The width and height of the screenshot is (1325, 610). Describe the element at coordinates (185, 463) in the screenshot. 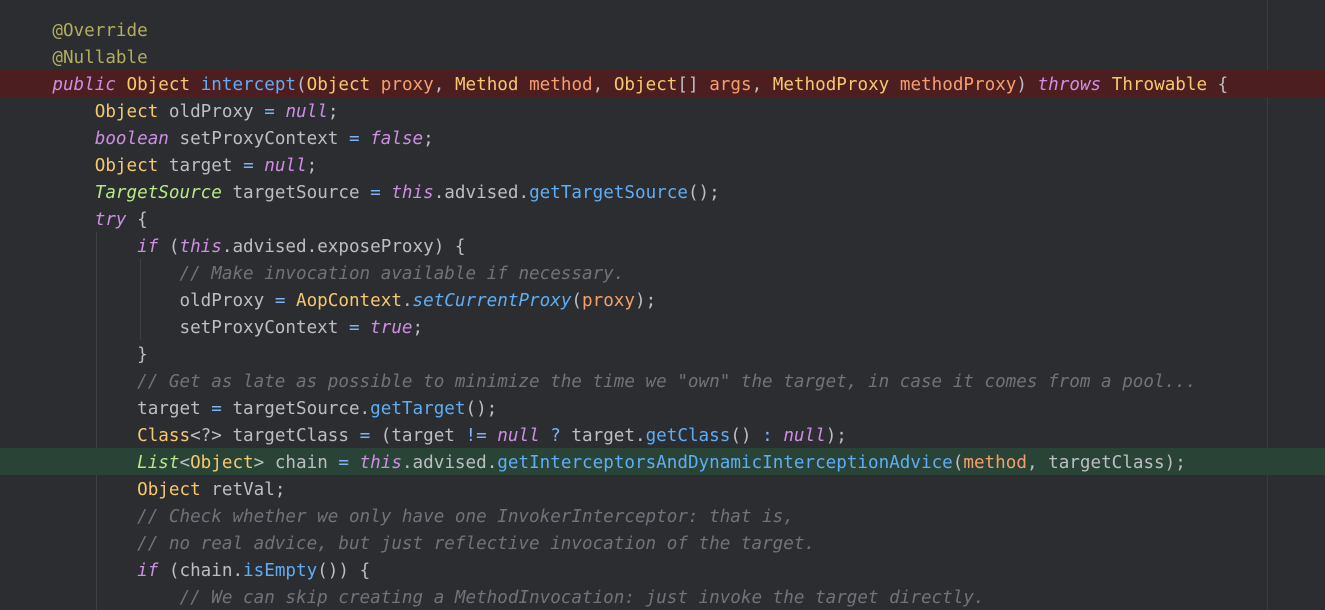

I see `code-token: <` at that location.